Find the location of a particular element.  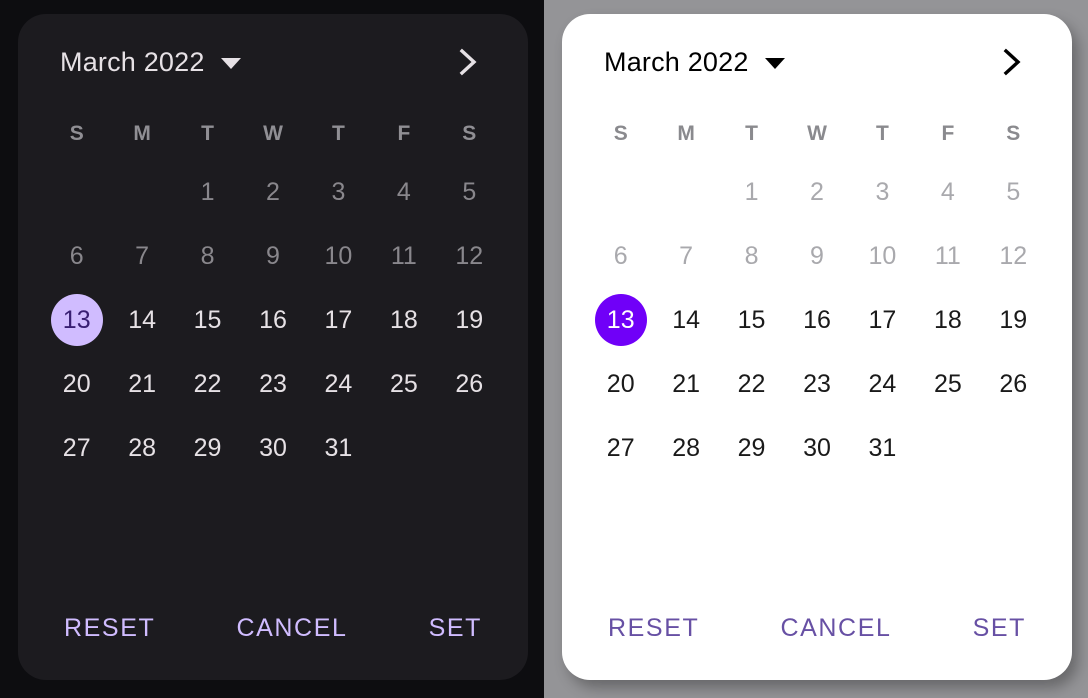

day-cell-2: 2 is located at coordinates (273, 191).